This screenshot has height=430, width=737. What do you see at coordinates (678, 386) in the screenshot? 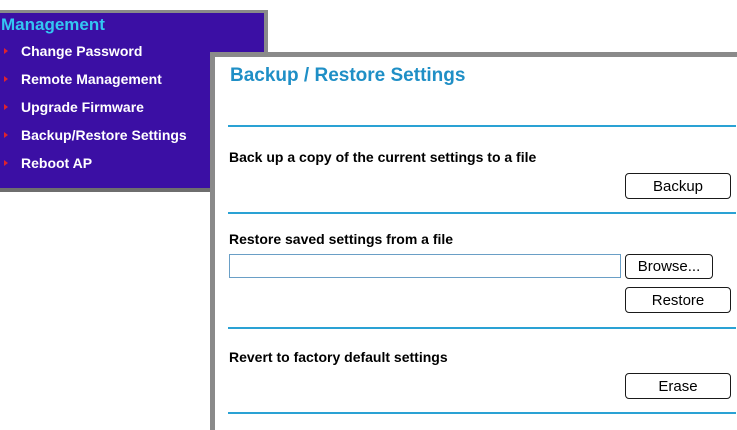
I see `erase-button: Erase` at bounding box center [678, 386].